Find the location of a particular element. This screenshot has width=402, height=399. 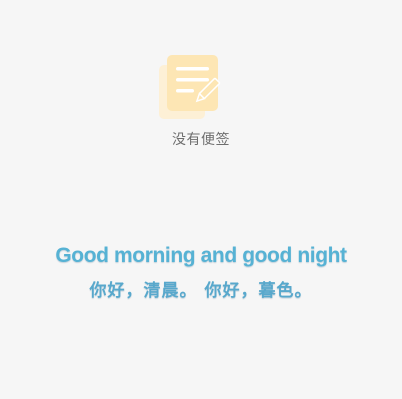

note-pencil-icon is located at coordinates (190, 87).